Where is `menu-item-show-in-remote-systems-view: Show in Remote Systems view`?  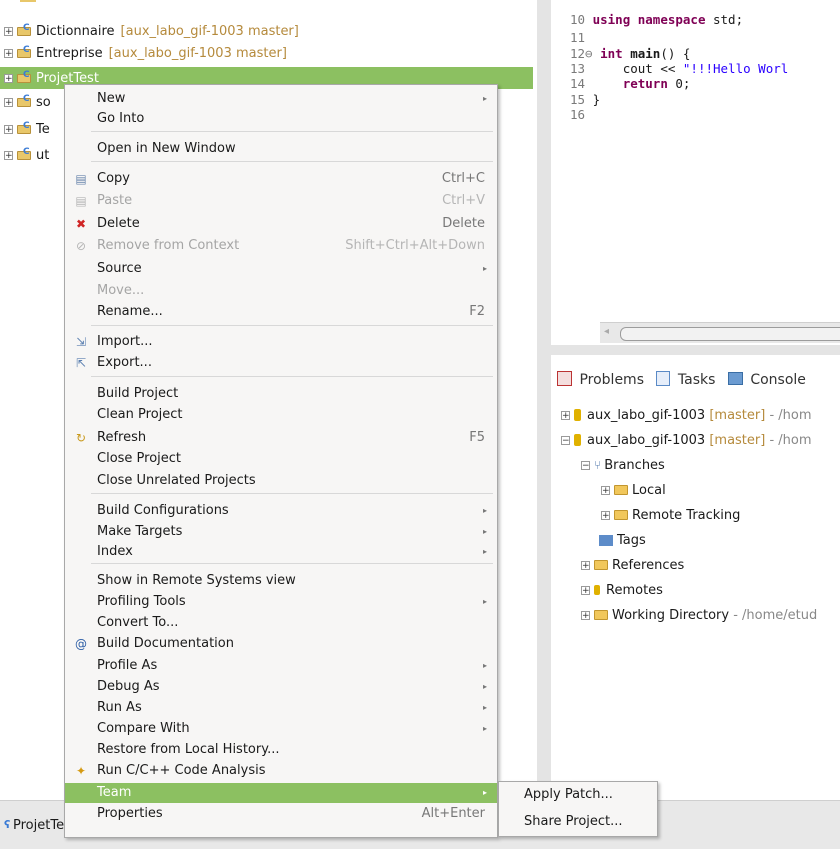 menu-item-show-in-remote-systems-view: Show in Remote Systems view is located at coordinates (281, 581).